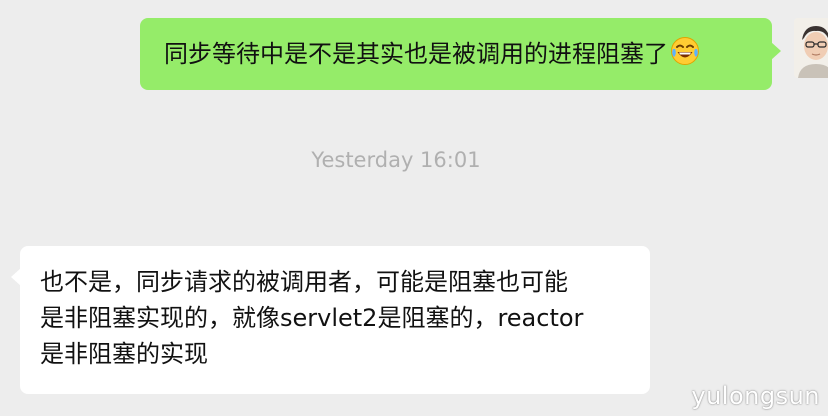 The image size is (828, 416). Describe the element at coordinates (396, 160) in the screenshot. I see `message-timestamp: Yesterday 16:01` at that location.